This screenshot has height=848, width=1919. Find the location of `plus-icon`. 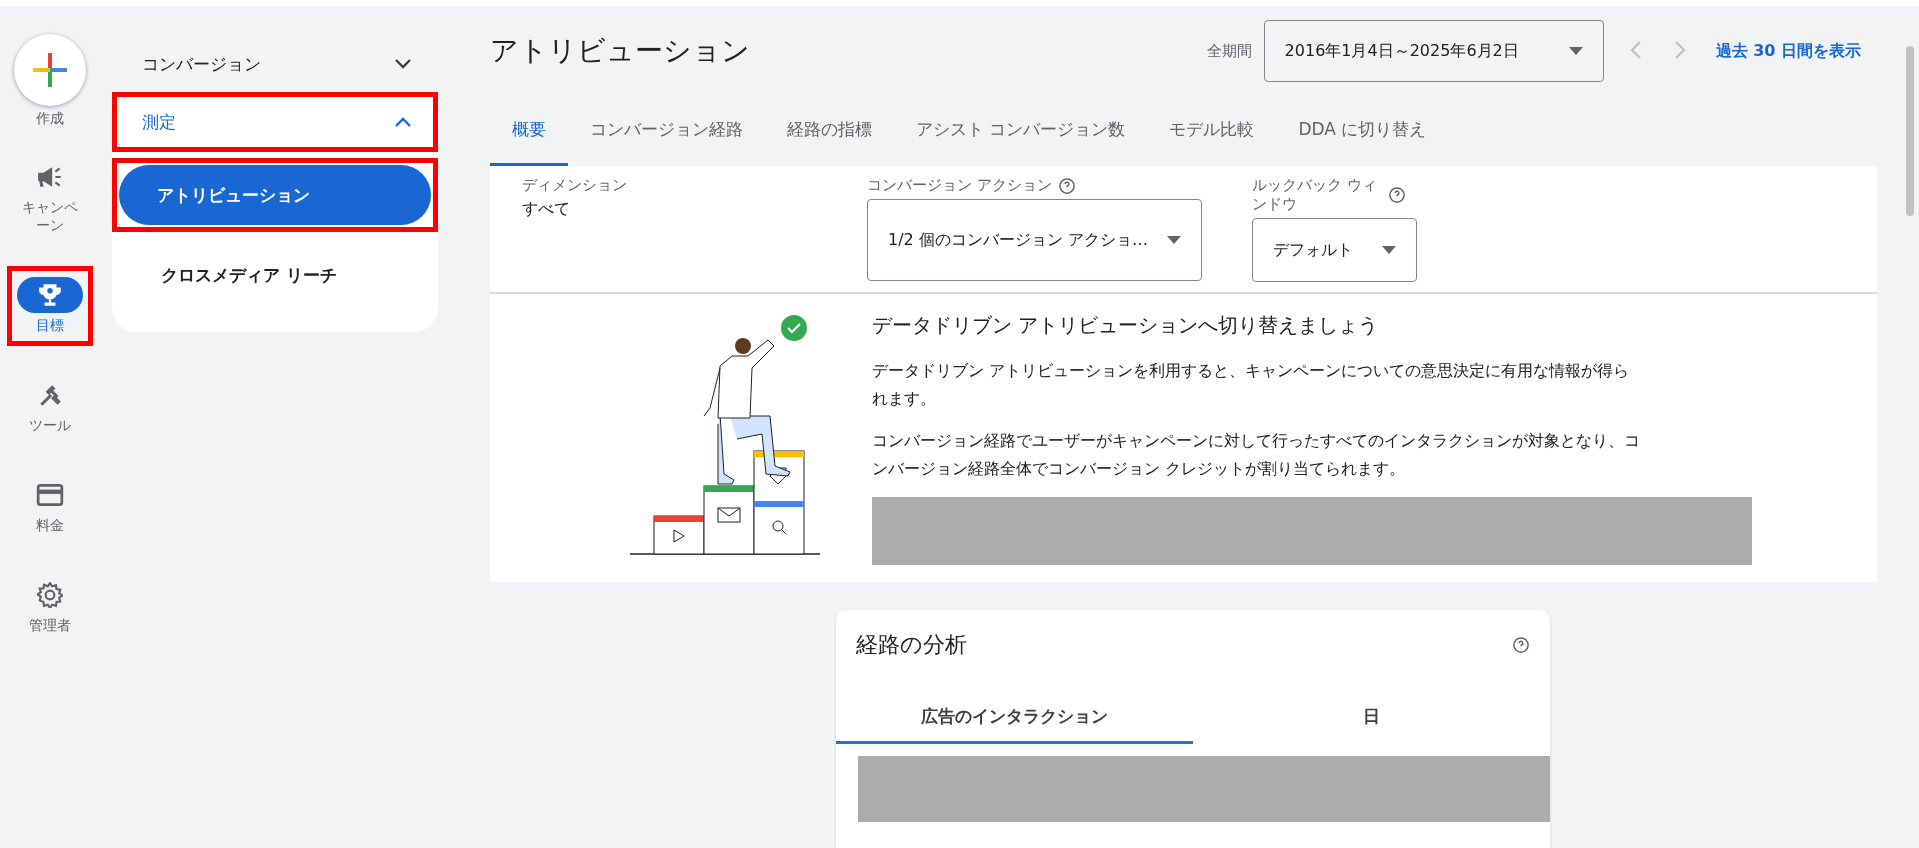

plus-icon is located at coordinates (50, 70).